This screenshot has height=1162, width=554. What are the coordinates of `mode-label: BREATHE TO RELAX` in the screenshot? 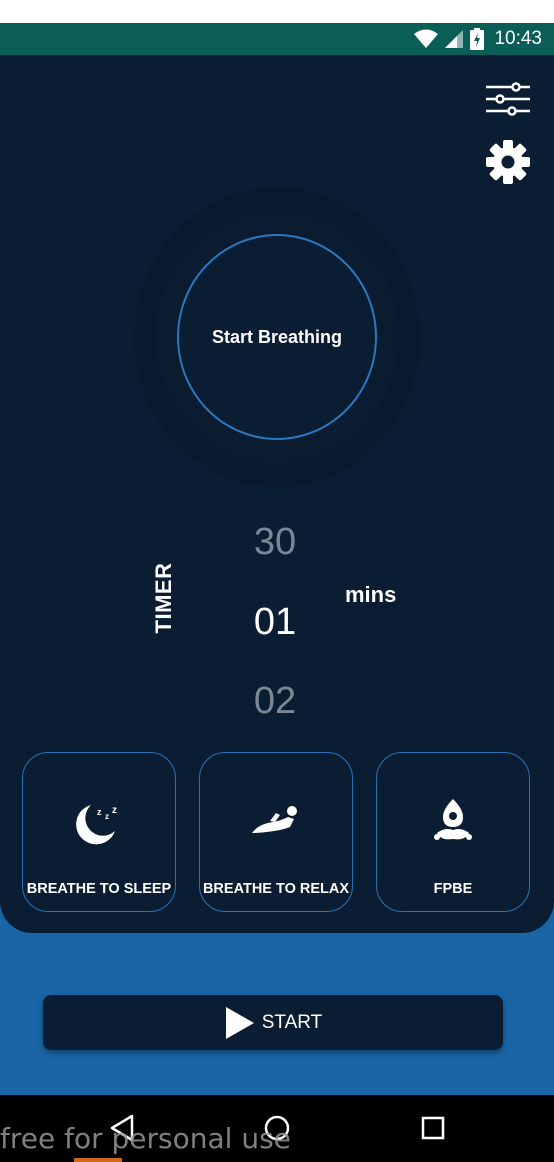 It's located at (276, 889).